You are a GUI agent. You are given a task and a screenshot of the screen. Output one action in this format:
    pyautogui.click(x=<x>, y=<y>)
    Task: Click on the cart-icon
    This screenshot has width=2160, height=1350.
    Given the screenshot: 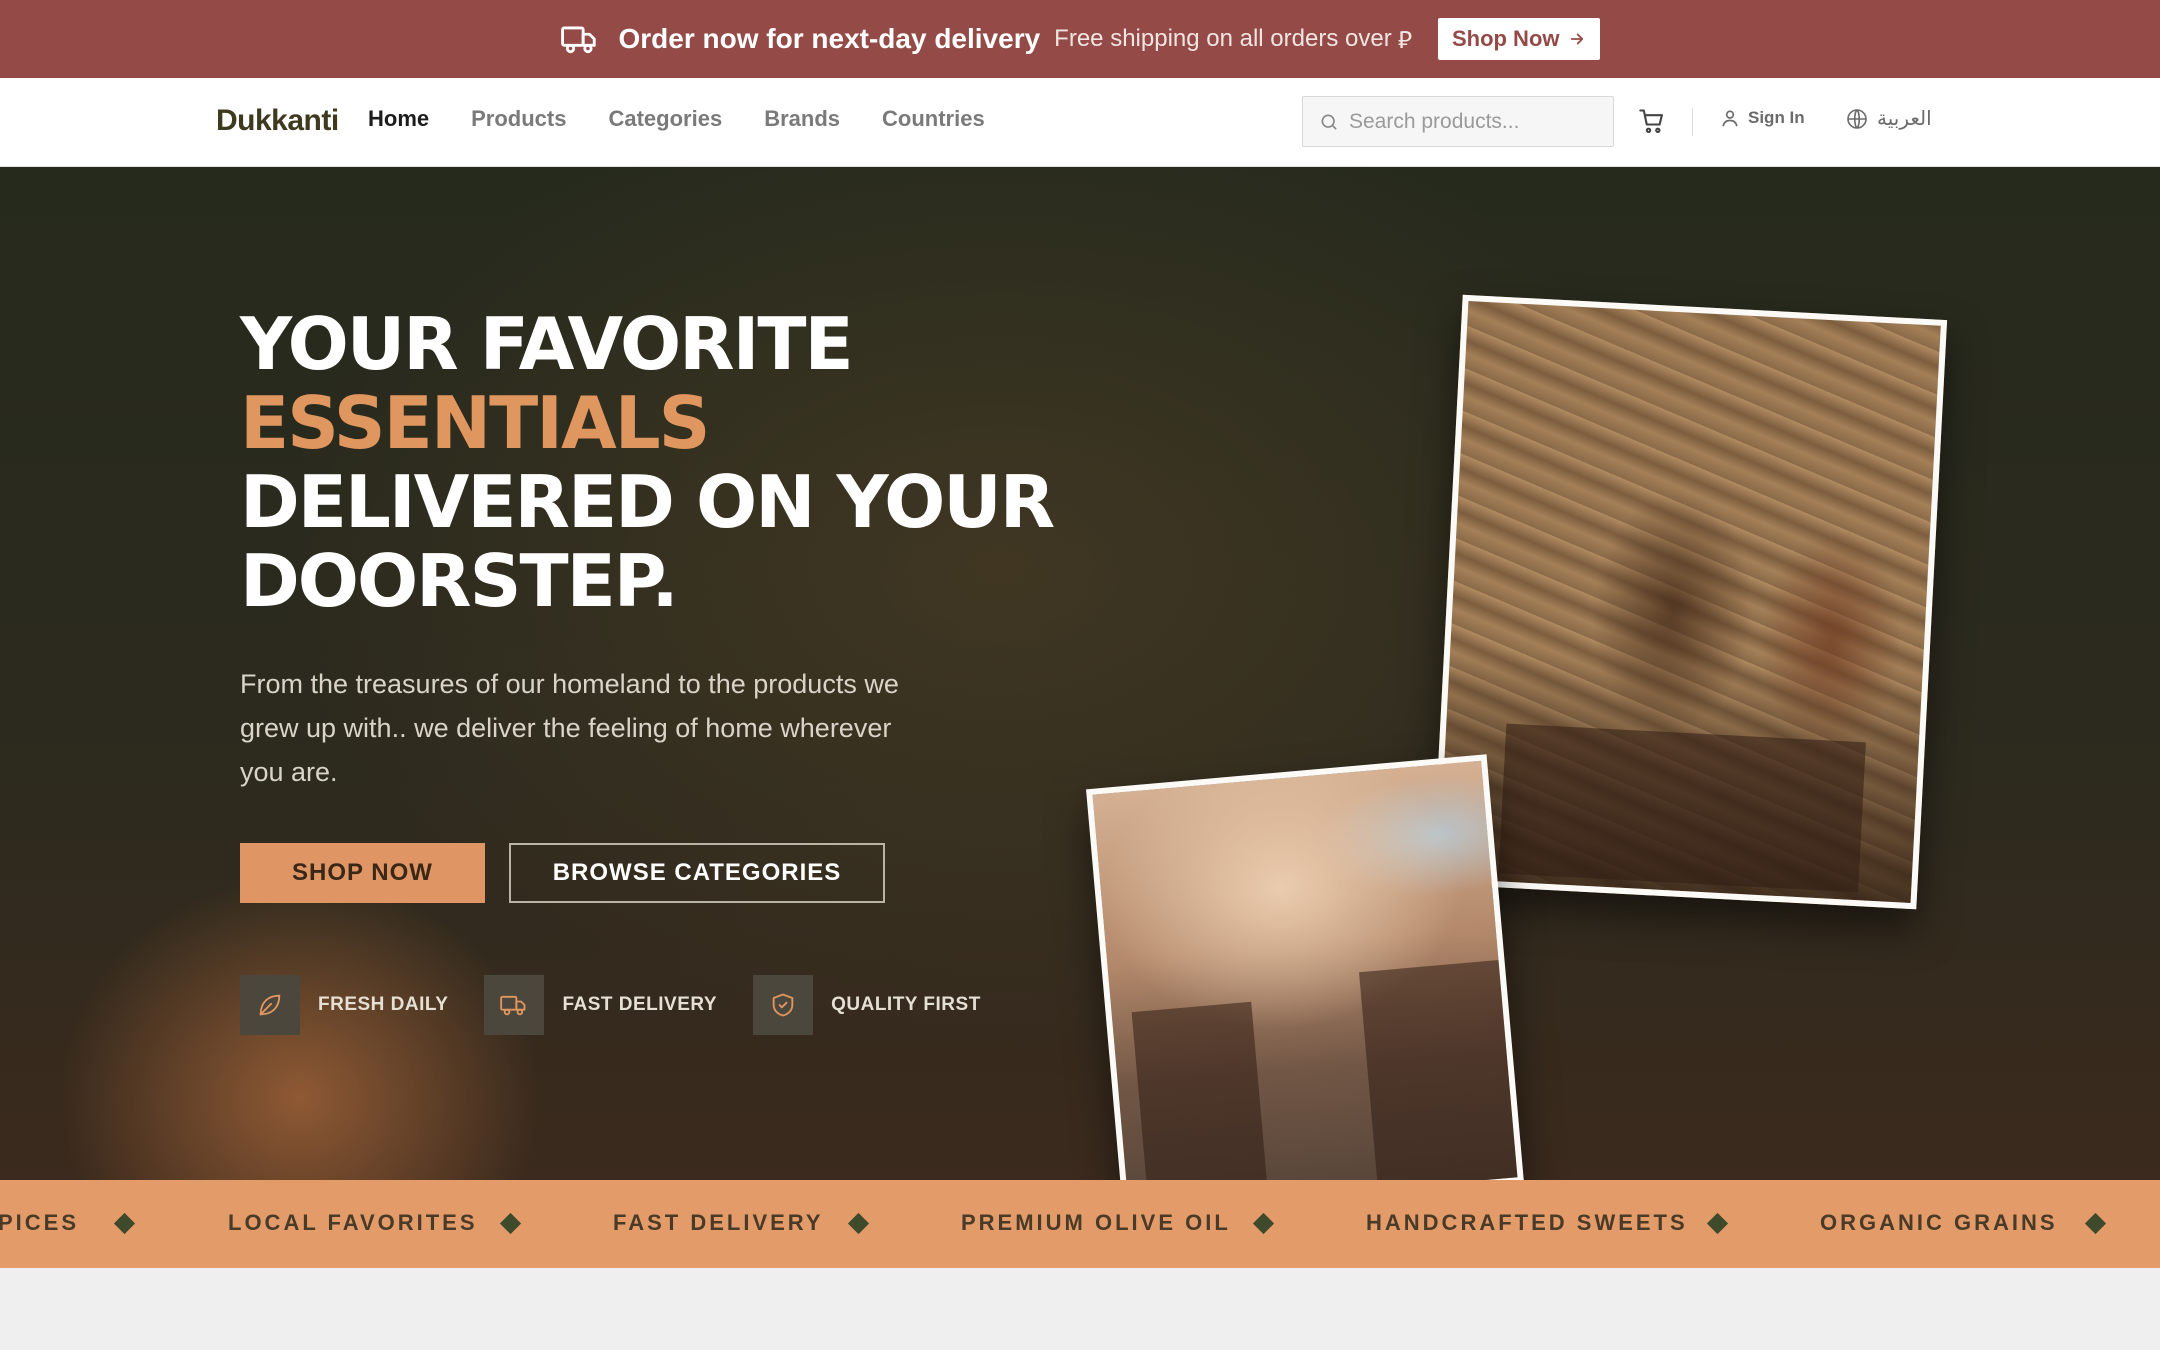 What is the action you would take?
    pyautogui.click(x=1652, y=121)
    